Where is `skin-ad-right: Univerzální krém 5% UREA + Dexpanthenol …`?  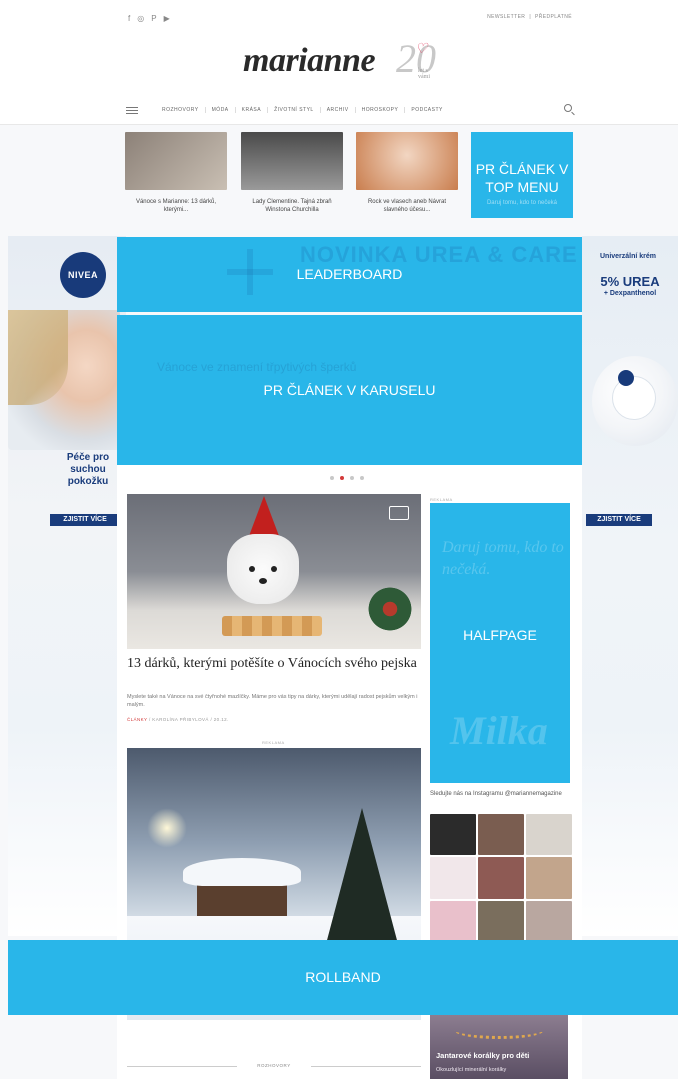
skin-ad-right: Univerzální krém 5% UREA + Dexpanthenol … is located at coordinates (630, 586).